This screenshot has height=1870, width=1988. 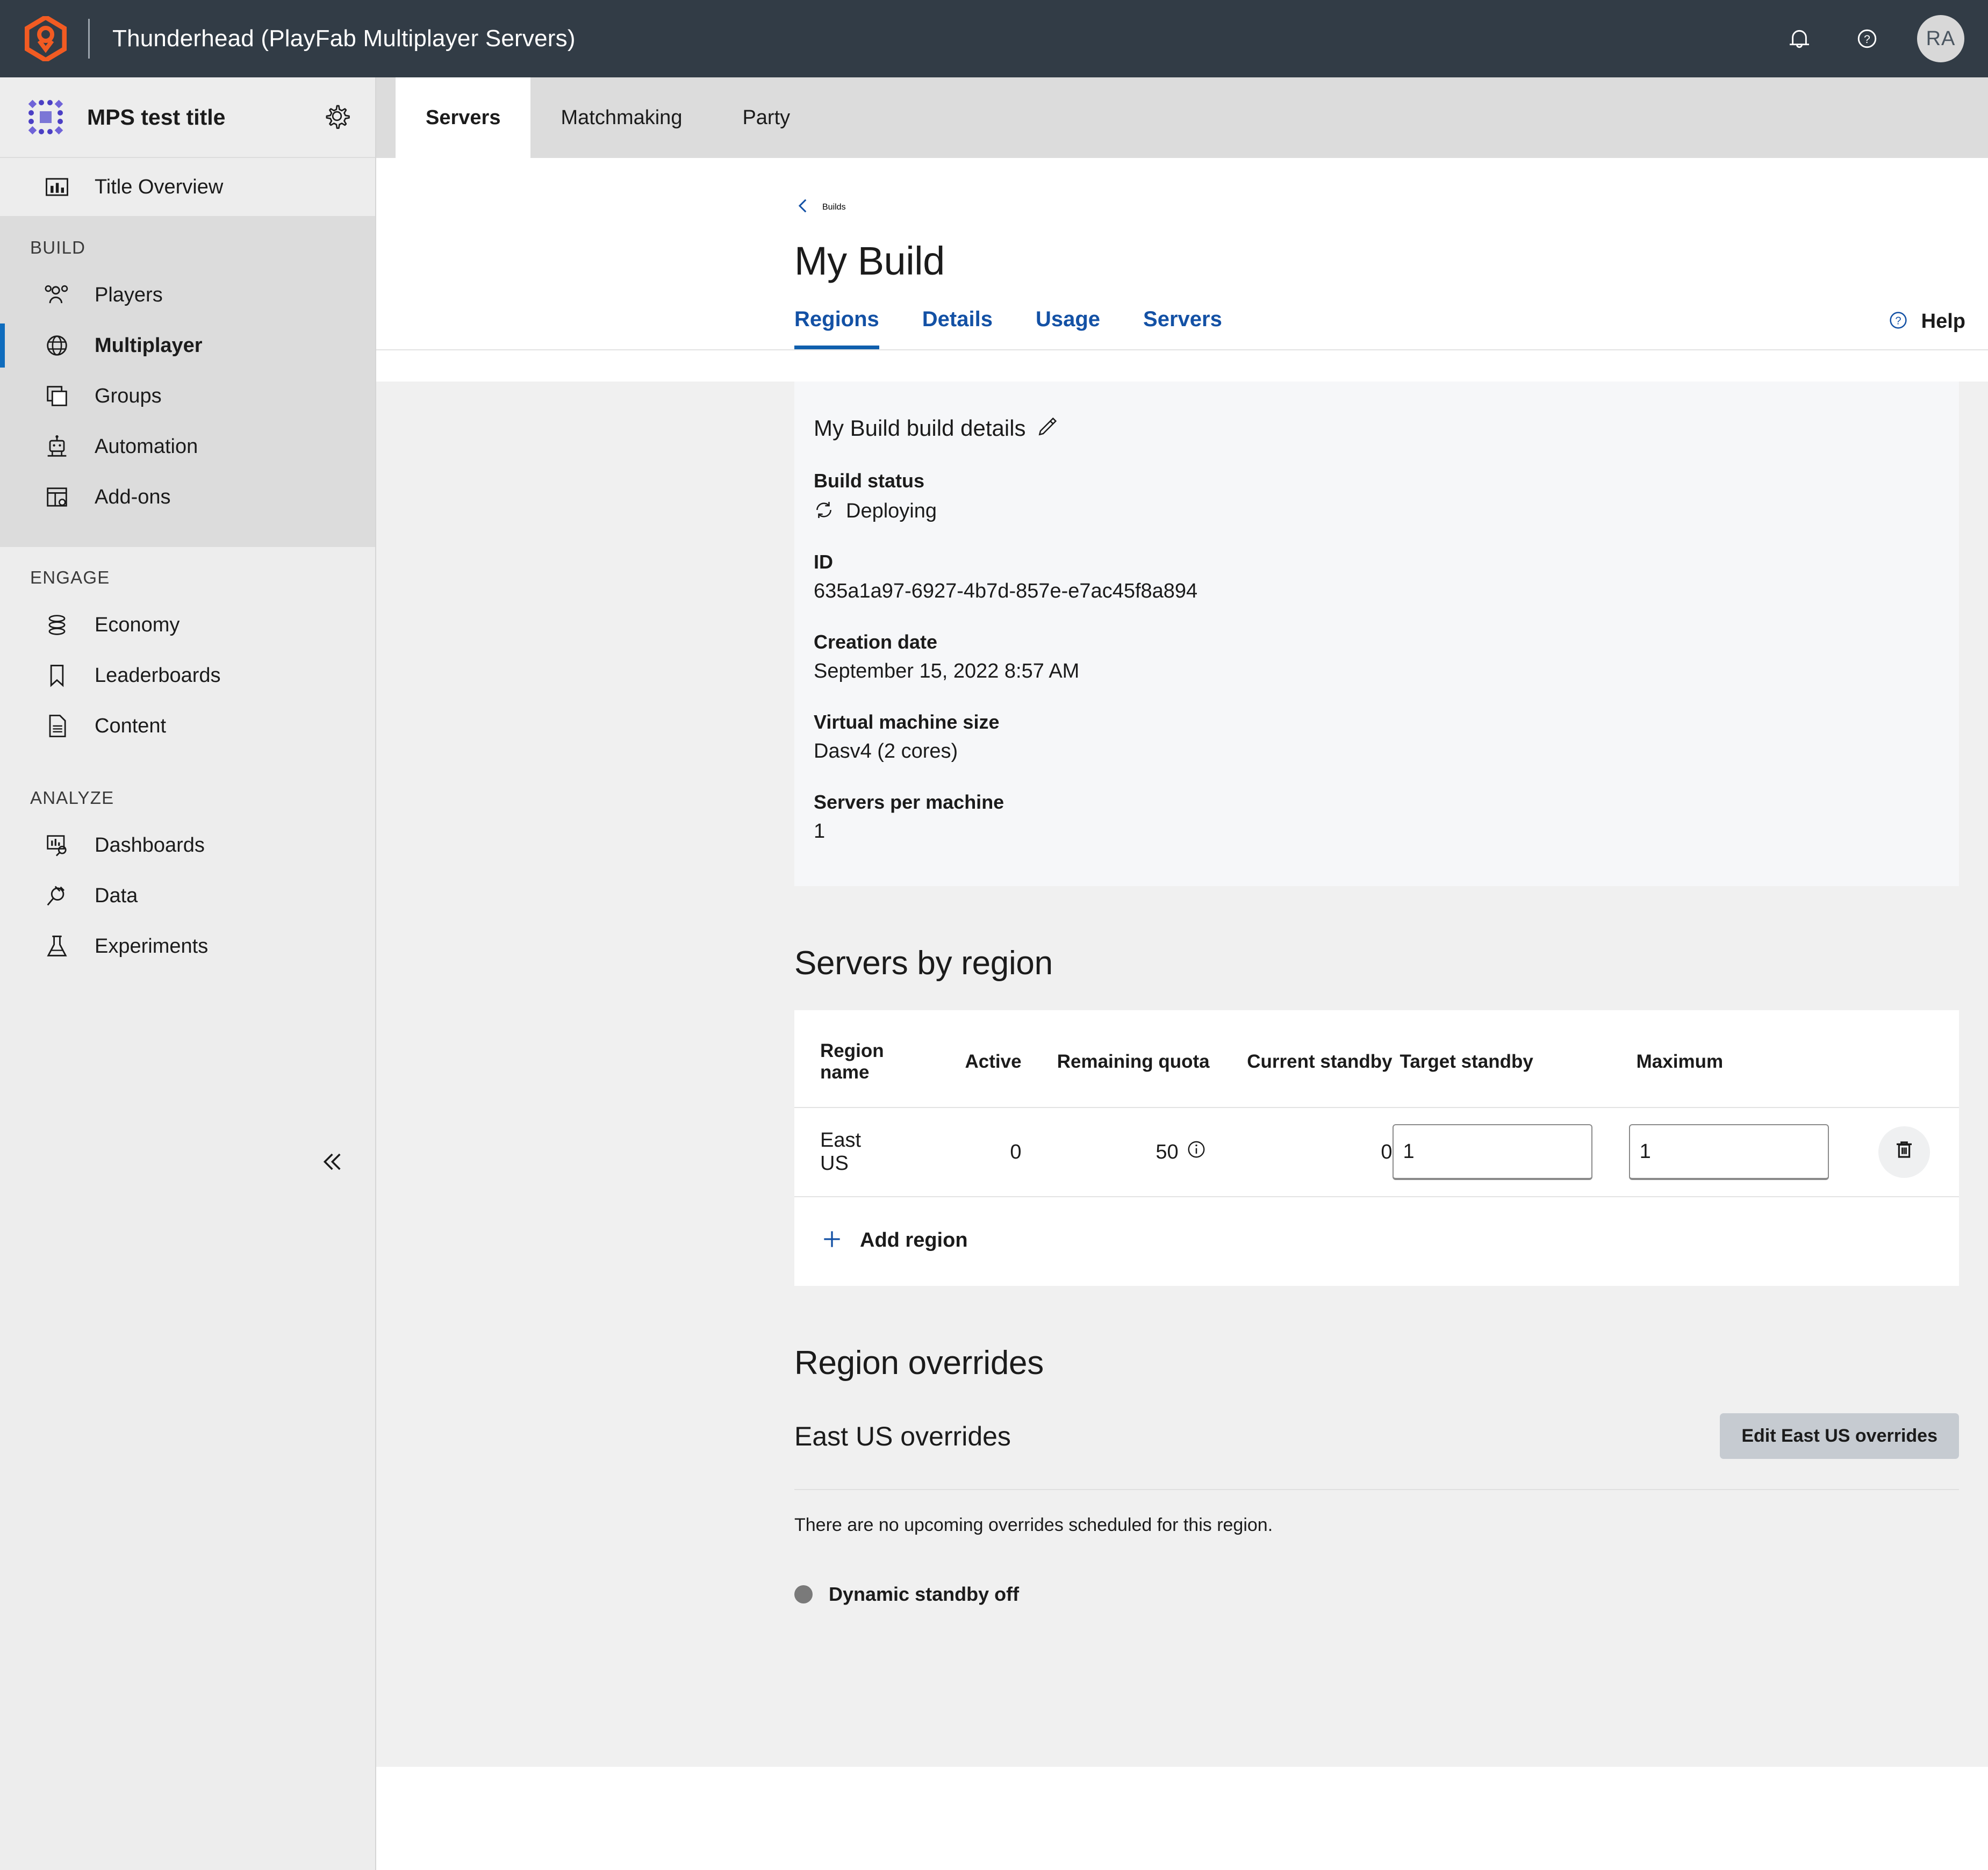 I want to click on robot-icon, so click(x=57, y=447).